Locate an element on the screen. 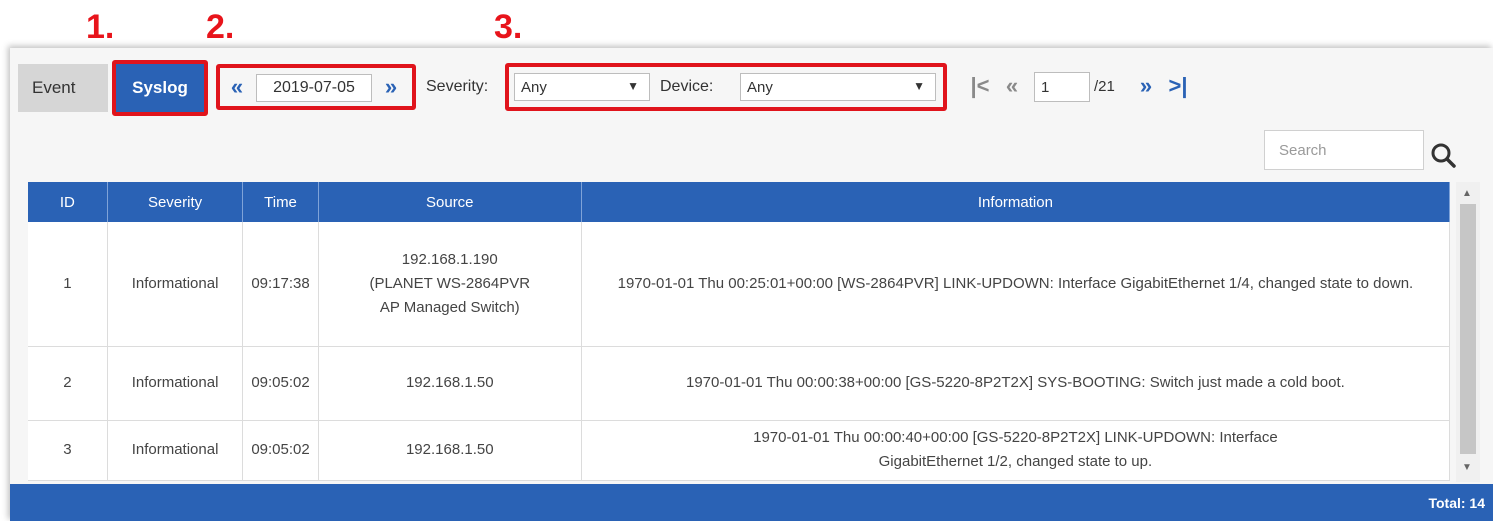 This screenshot has width=1493, height=521. first-page-button: |< is located at coordinates (980, 86).